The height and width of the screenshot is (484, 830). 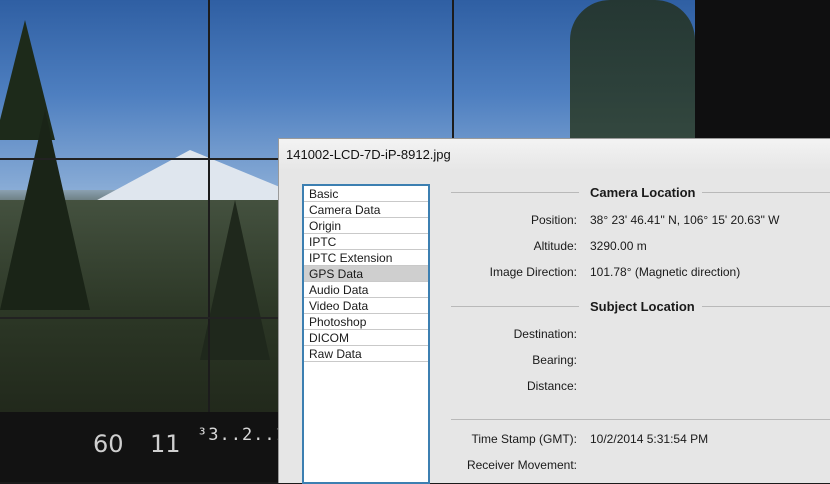 I want to click on receiver-movement-label: Receiver Movement:, so click(x=521, y=465).